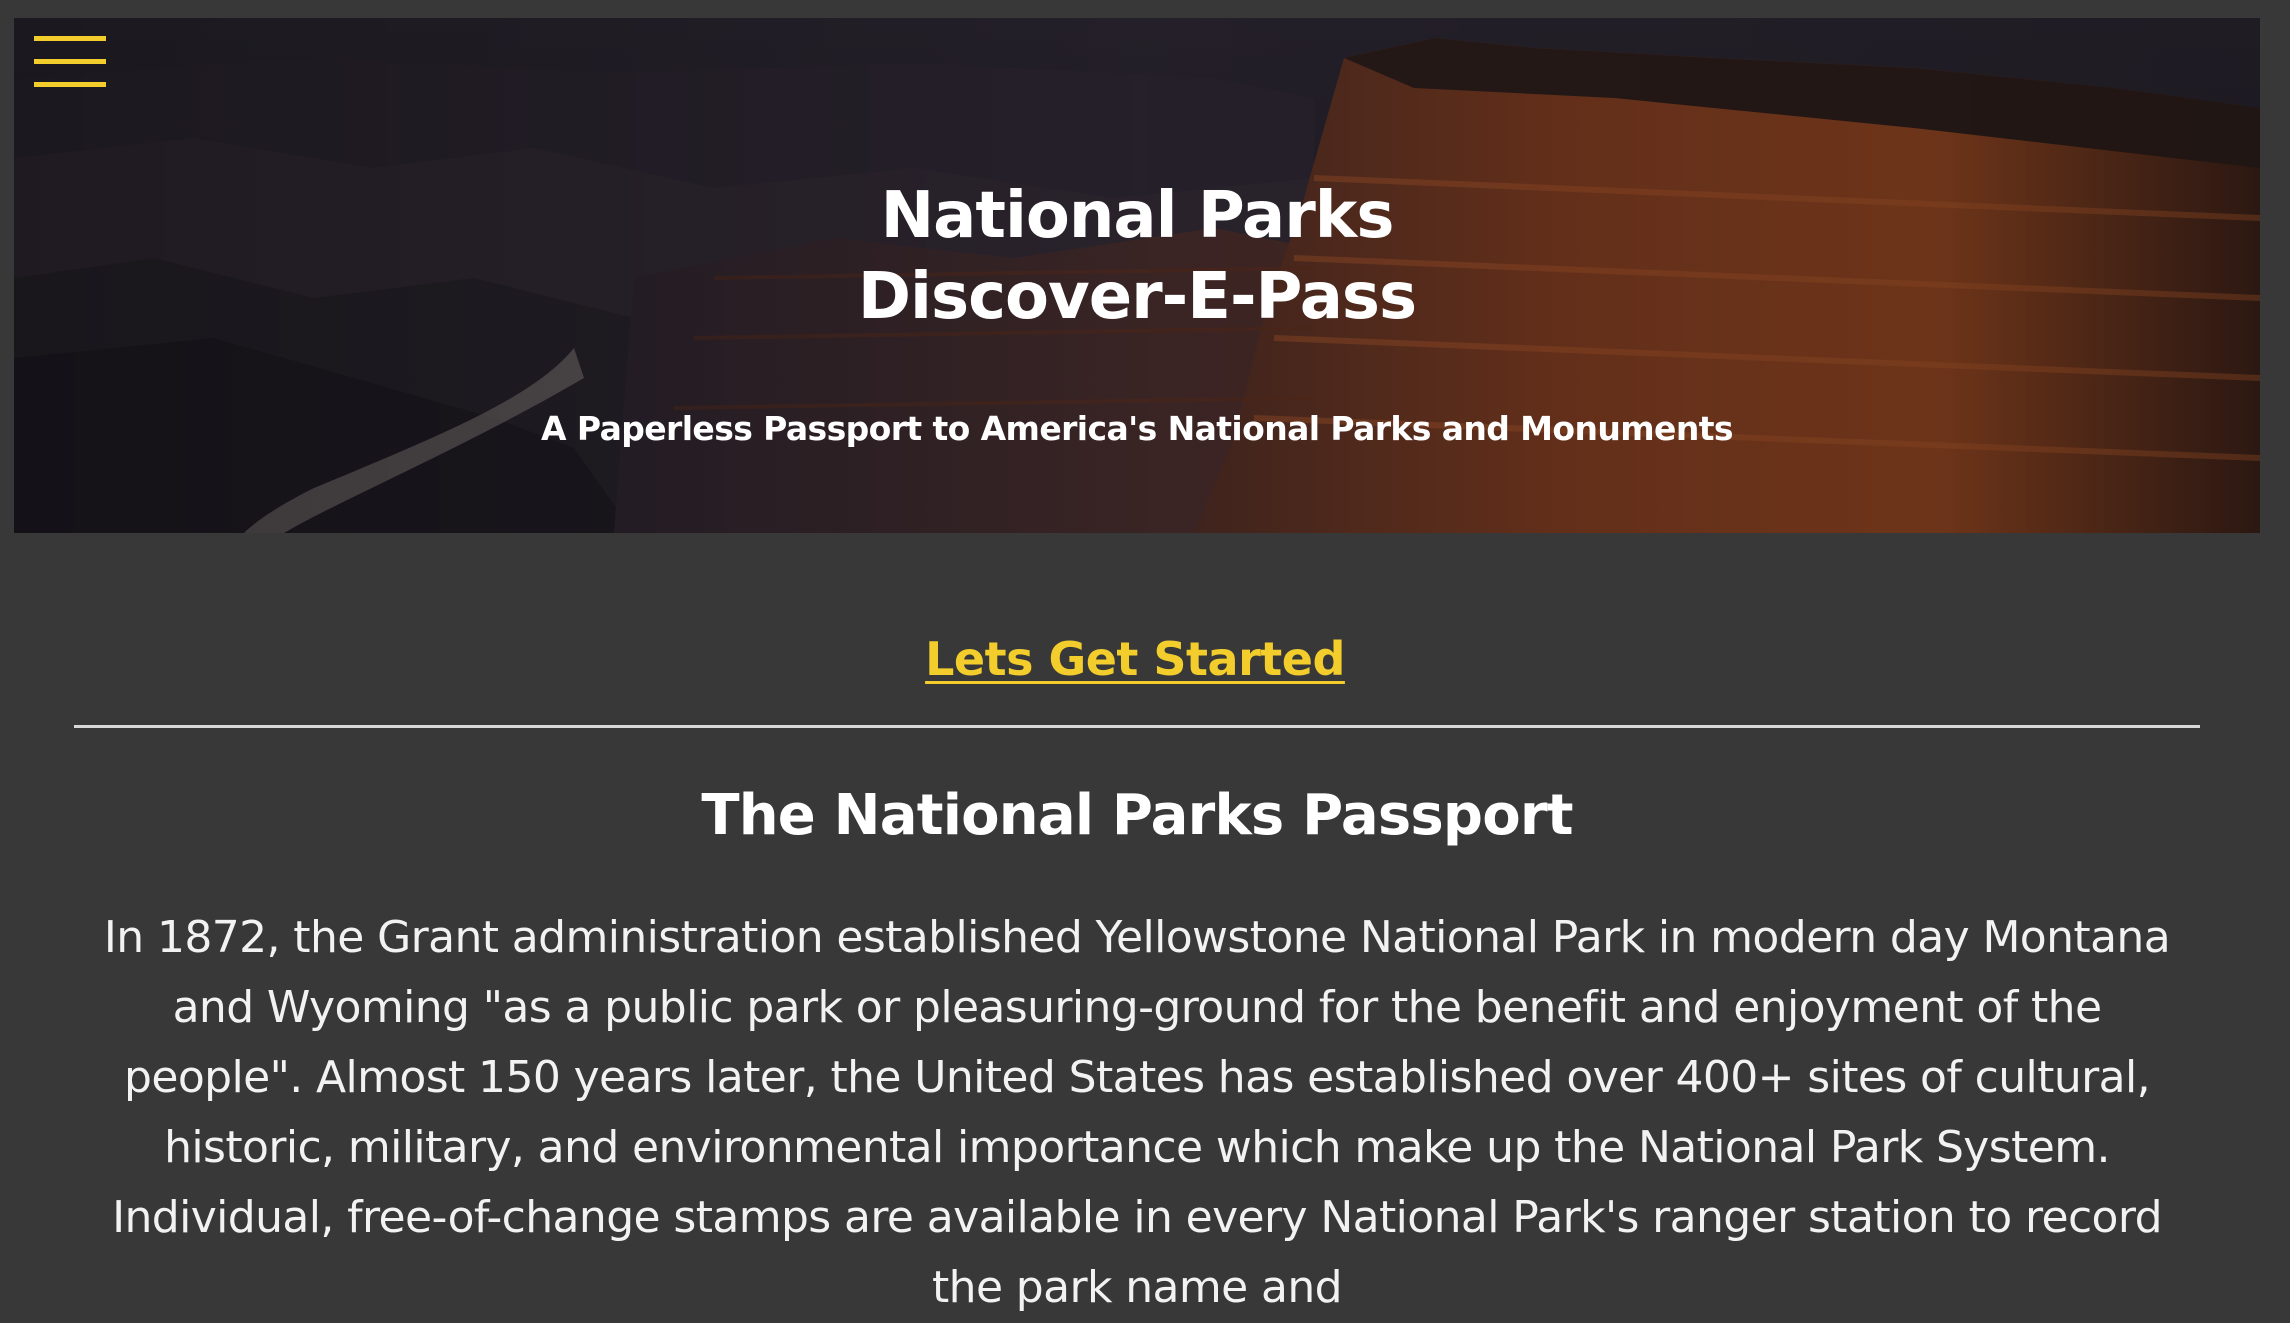  Describe the element at coordinates (1137, 297) in the screenshot. I see `site-title-line2: Discover-E-Pass` at that location.